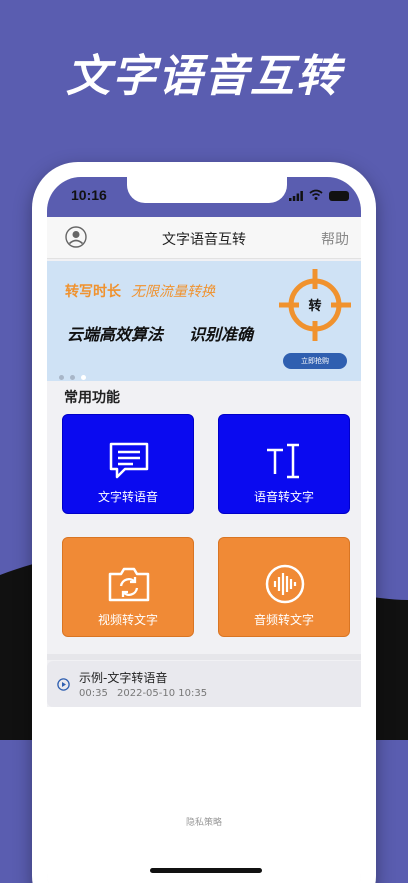 Image resolution: width=408 pixels, height=883 pixels. I want to click on buy-now-button: 立即抢购, so click(315, 361).